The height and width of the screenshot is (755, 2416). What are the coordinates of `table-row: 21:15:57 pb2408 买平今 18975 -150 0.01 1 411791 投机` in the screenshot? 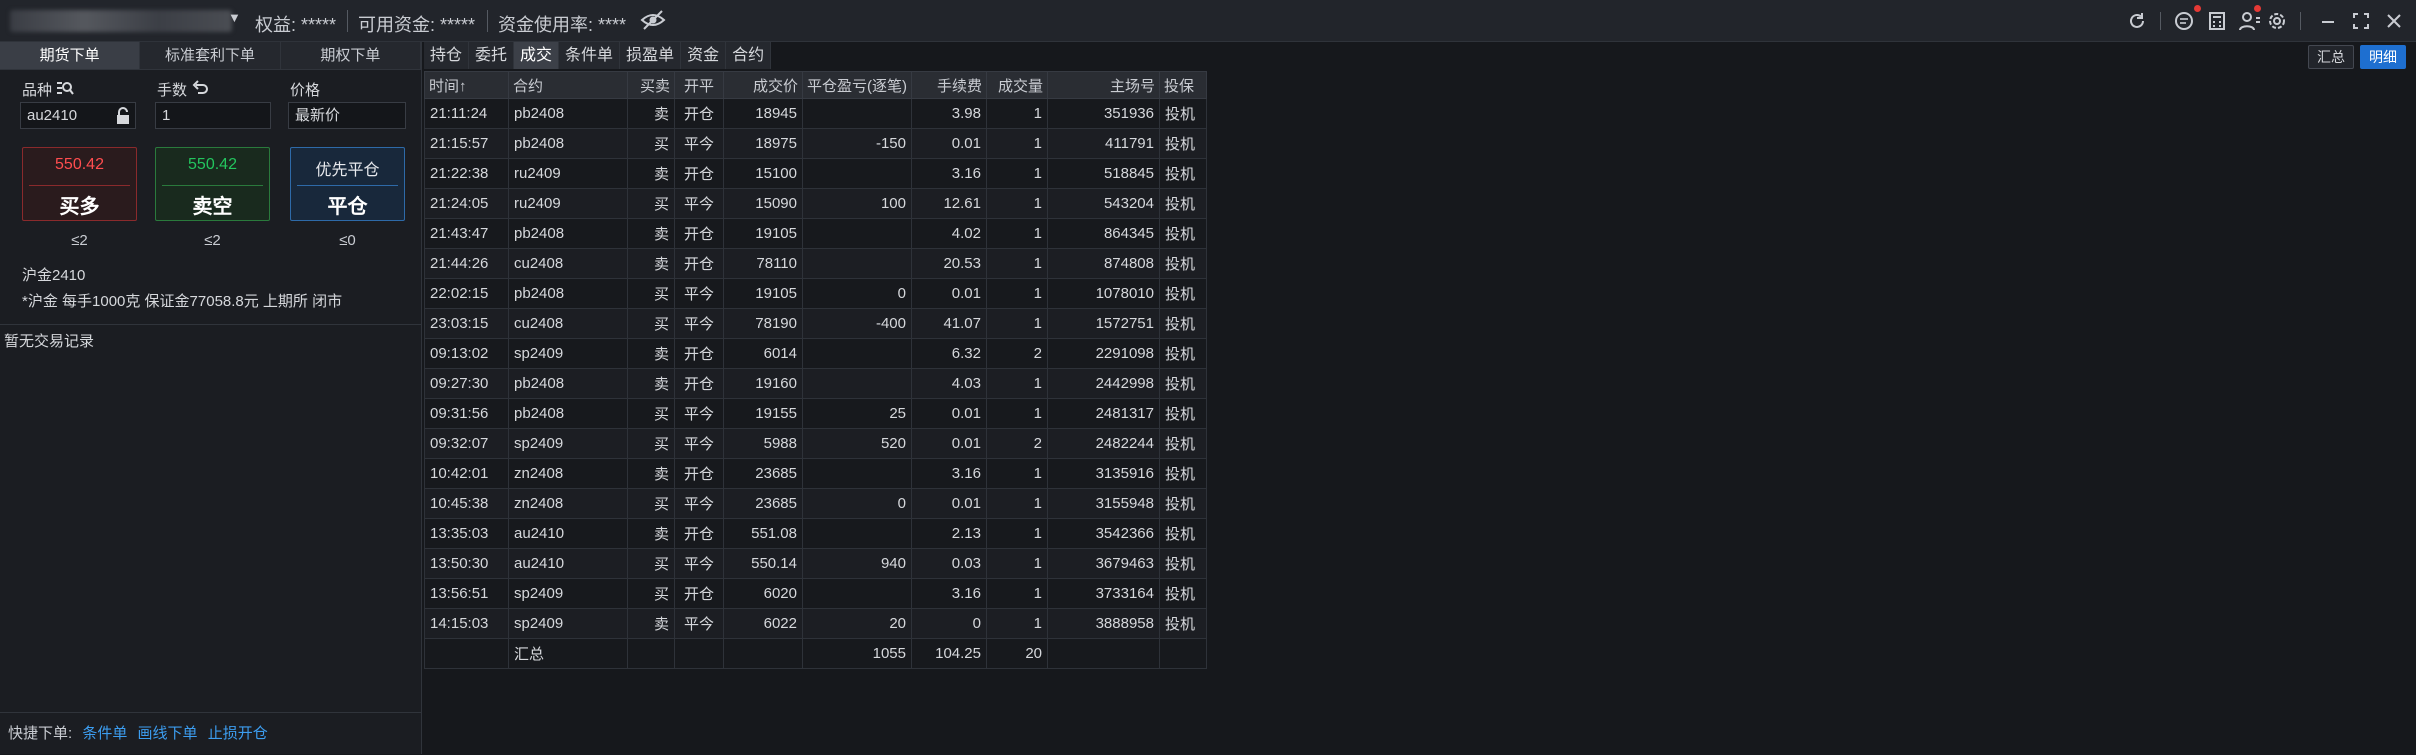 It's located at (815, 143).